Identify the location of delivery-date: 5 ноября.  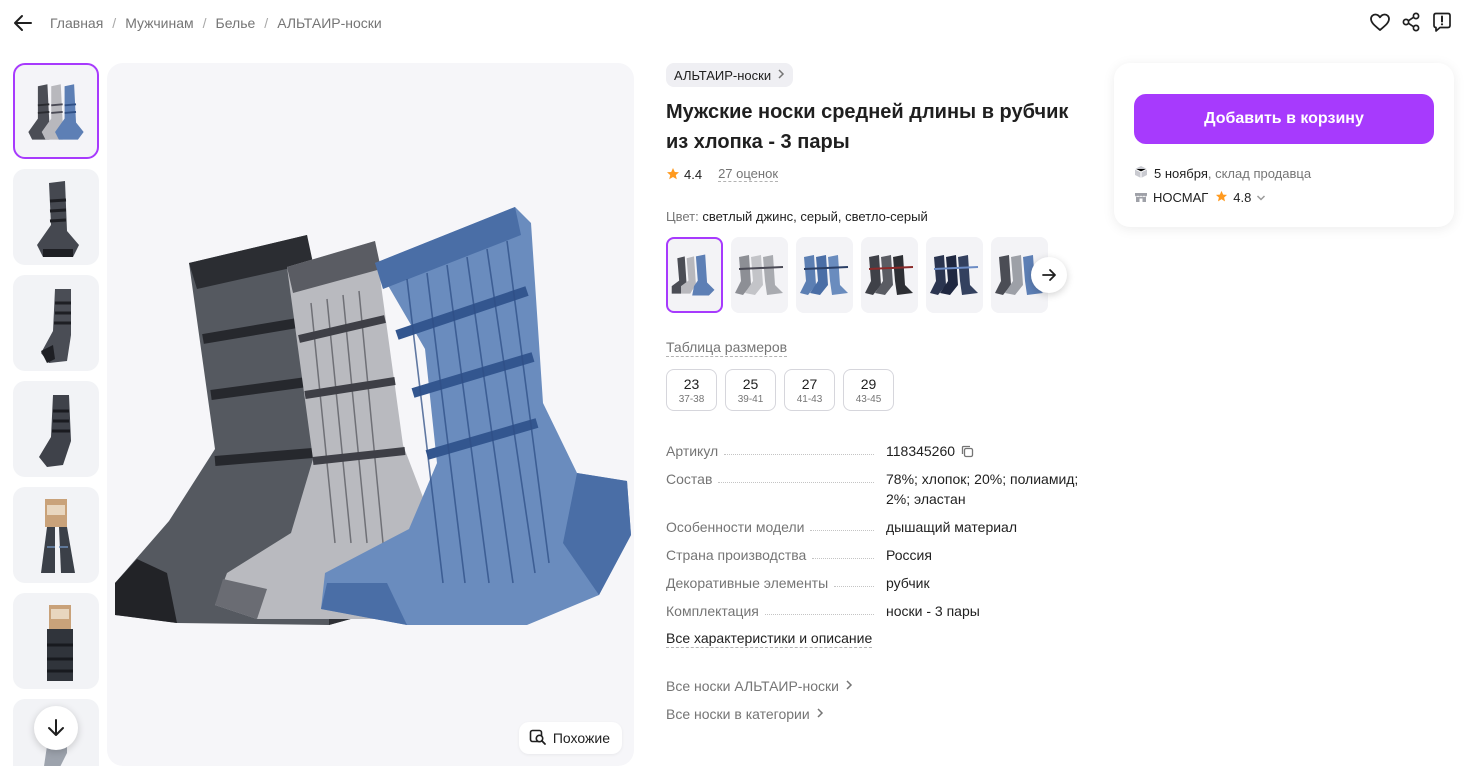
(1181, 173).